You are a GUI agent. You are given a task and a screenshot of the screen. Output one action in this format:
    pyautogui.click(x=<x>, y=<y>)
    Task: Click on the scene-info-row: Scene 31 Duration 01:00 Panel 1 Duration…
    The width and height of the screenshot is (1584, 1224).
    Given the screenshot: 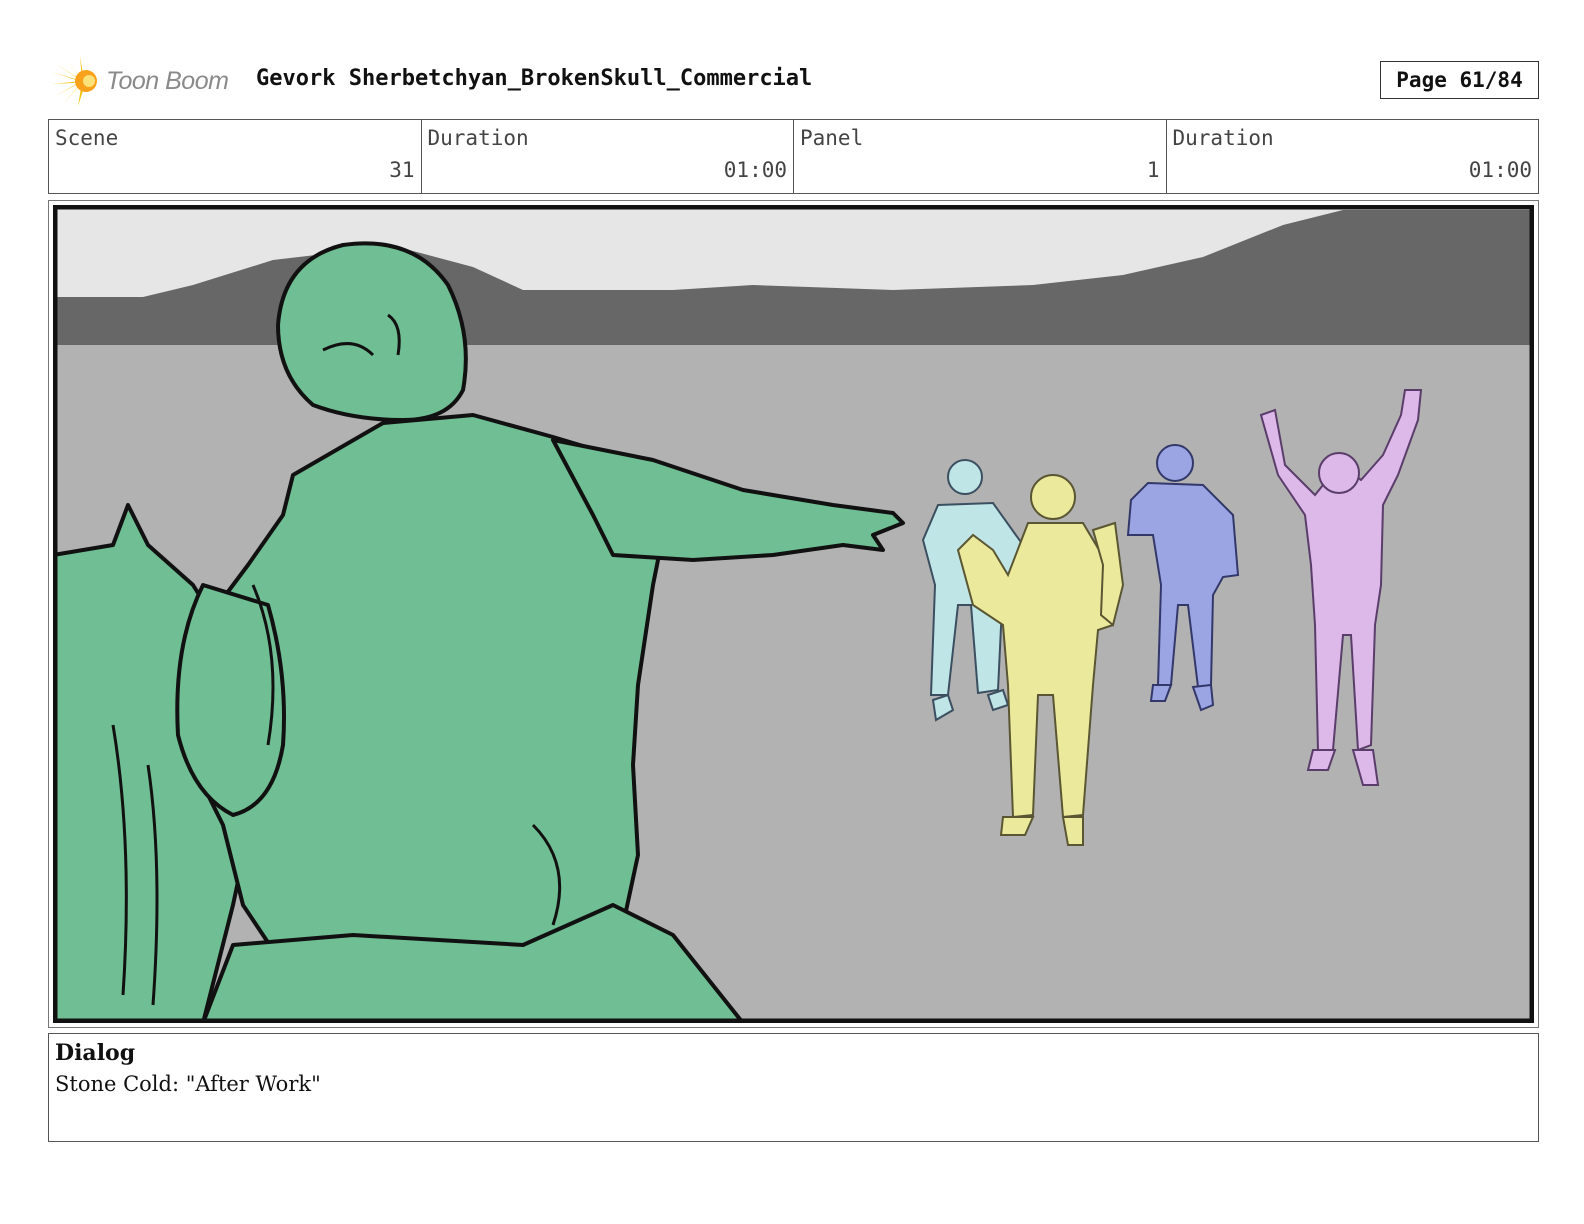 What is the action you would take?
    pyautogui.click(x=793, y=156)
    